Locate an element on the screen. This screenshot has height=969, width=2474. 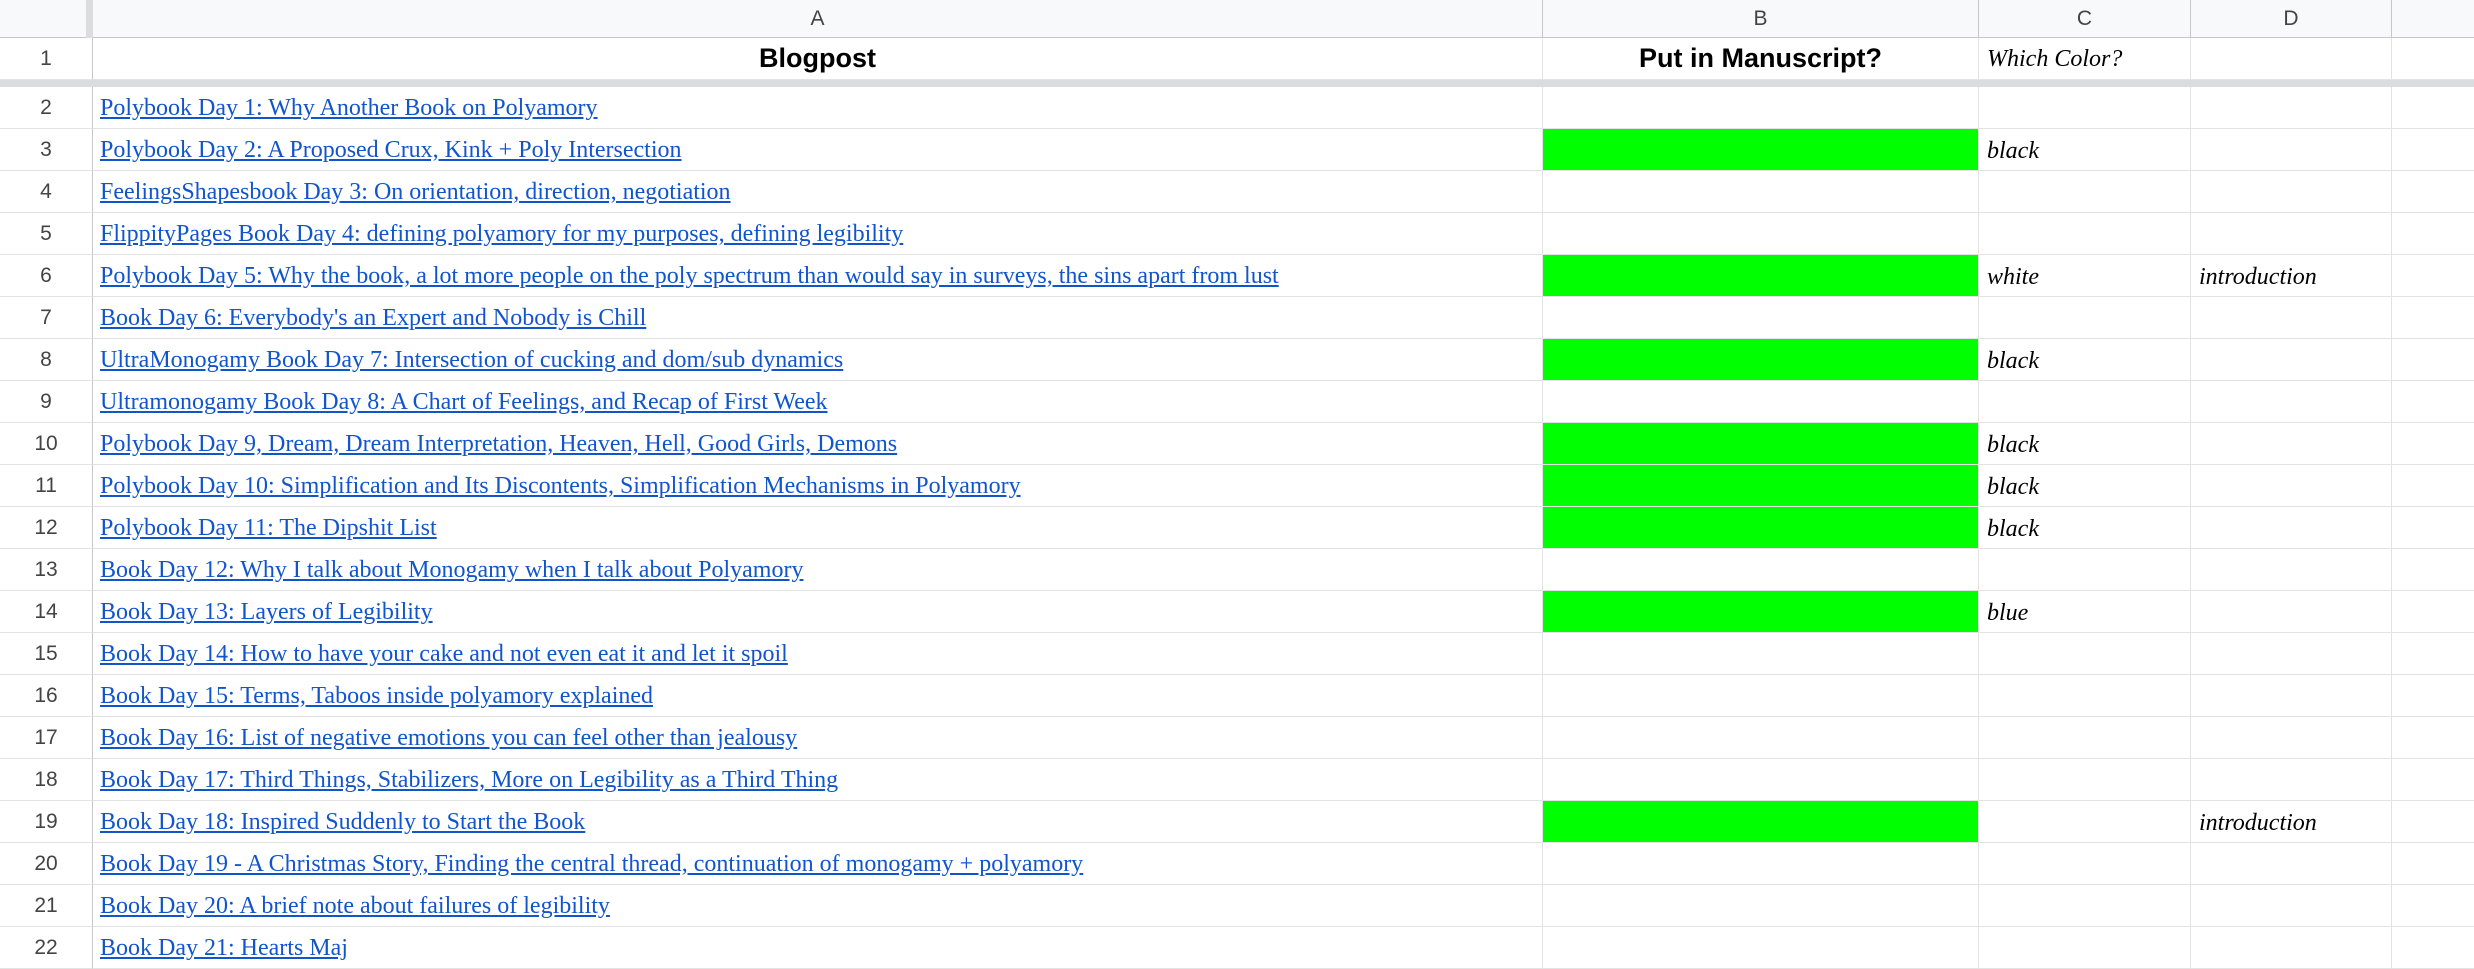
row-header: 21 is located at coordinates (46, 906).